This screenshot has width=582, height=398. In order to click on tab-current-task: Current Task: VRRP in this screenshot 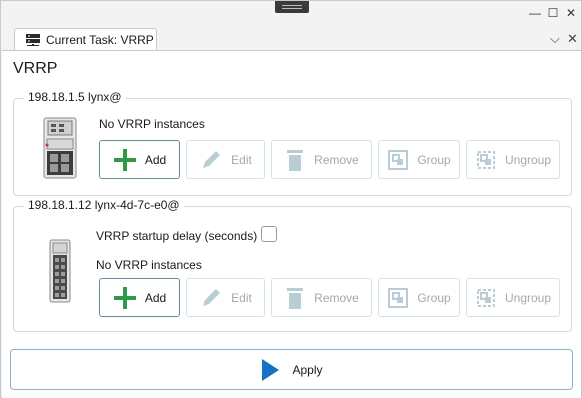, I will do `click(85, 39)`.